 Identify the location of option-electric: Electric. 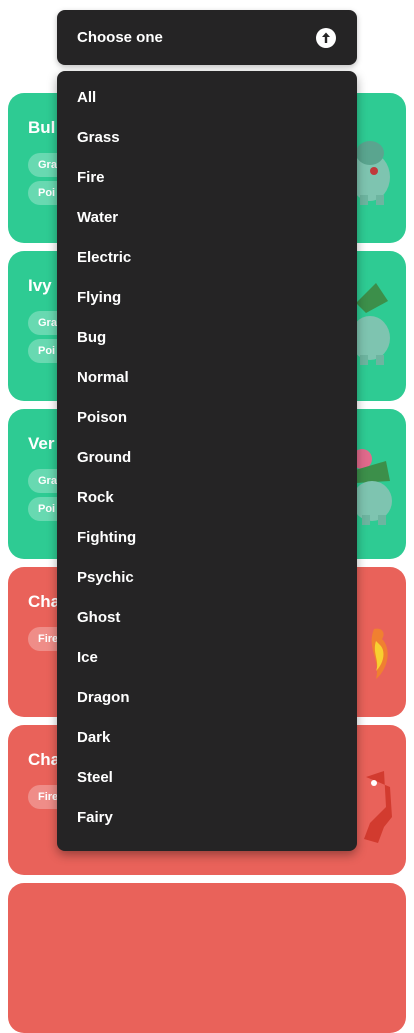
(207, 267).